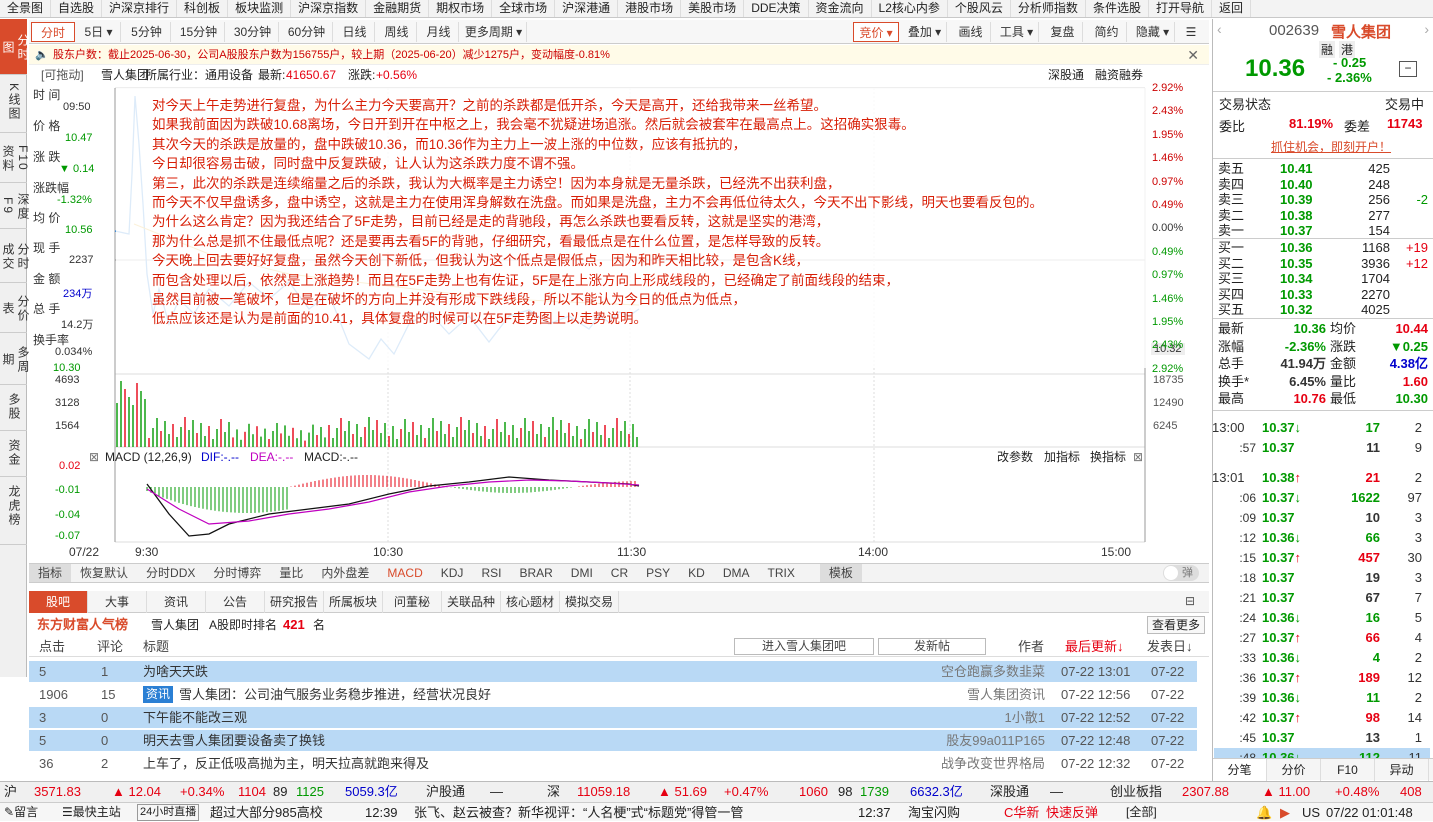  What do you see at coordinates (148, 457) in the screenshot?
I see `macd-label: MACD (12,26,9)` at bounding box center [148, 457].